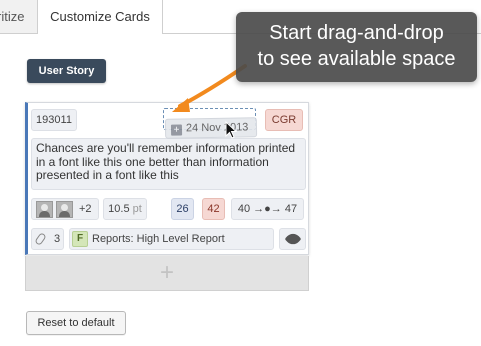 The image size is (481, 346). Describe the element at coordinates (54, 120) in the screenshot. I see `card-id-chip: 193011` at that location.